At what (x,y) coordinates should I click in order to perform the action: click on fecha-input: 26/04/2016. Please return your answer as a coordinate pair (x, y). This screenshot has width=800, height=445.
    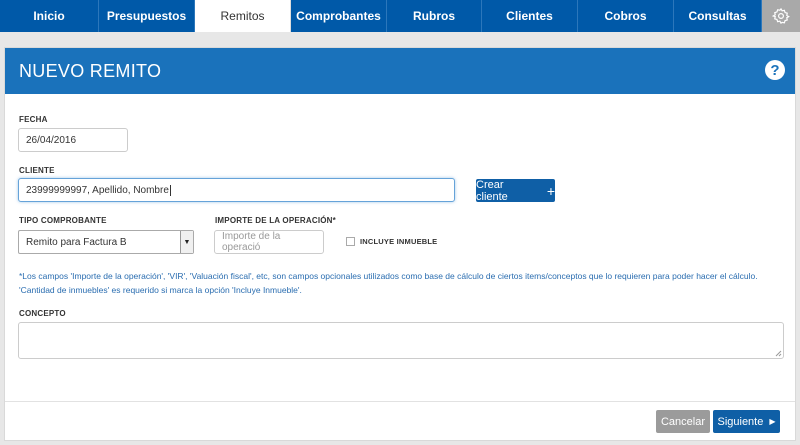
    Looking at the image, I should click on (73, 140).